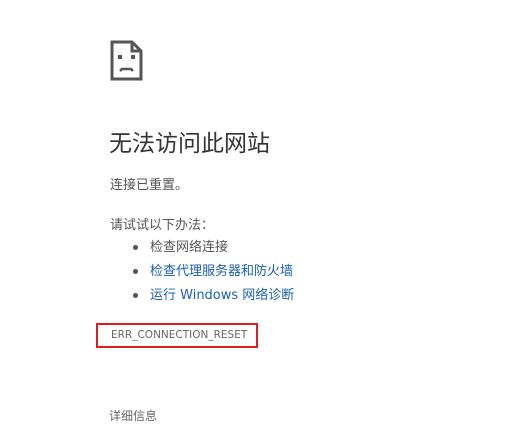 This screenshot has height=445, width=525. Describe the element at coordinates (162, 225) in the screenshot. I see `suggestions-heading: 请试试以下办法：` at that location.